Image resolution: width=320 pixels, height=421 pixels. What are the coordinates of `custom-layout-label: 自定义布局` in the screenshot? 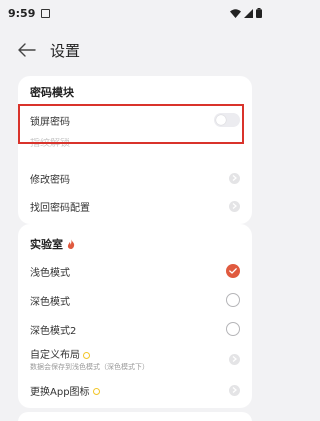 It's located at (55, 355).